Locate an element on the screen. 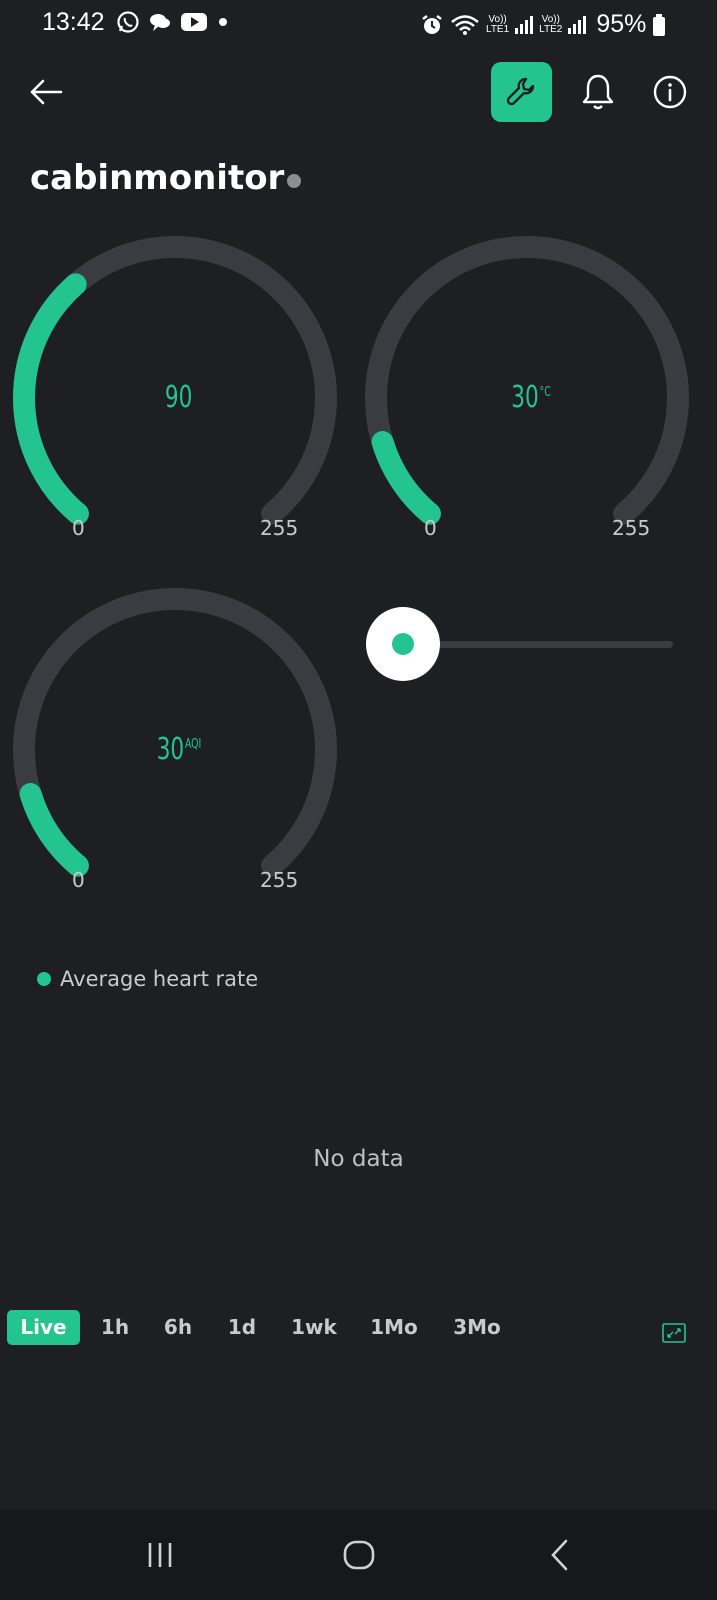 The width and height of the screenshot is (717, 1600). range-live: Live is located at coordinates (43, 1327).